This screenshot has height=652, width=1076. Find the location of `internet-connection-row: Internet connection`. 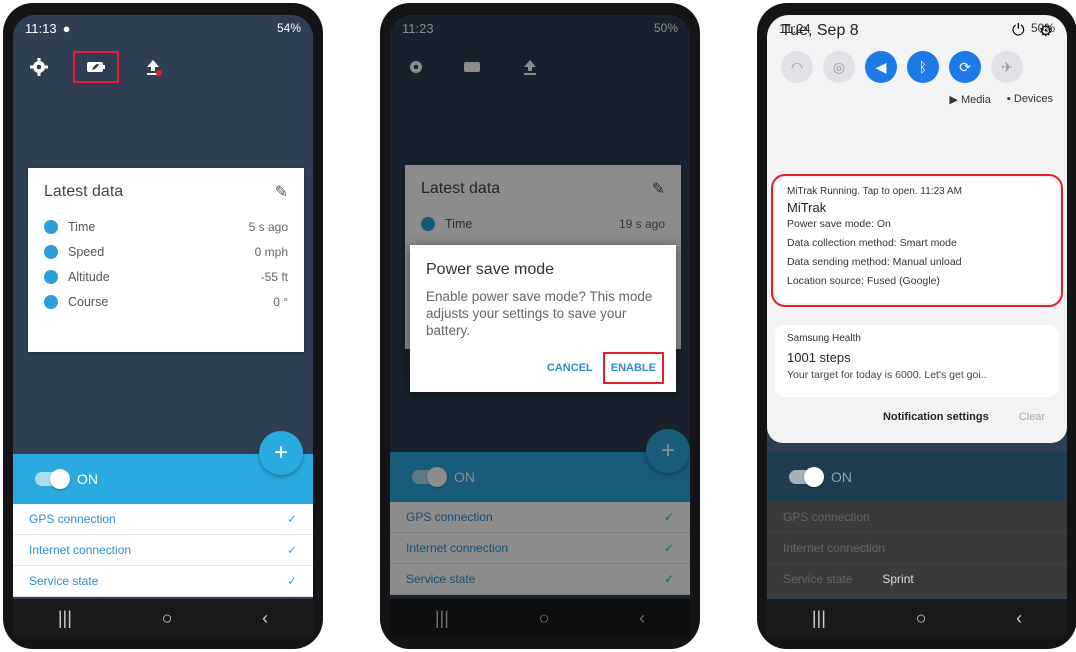

internet-connection-row: Internet connection is located at coordinates (917, 548).